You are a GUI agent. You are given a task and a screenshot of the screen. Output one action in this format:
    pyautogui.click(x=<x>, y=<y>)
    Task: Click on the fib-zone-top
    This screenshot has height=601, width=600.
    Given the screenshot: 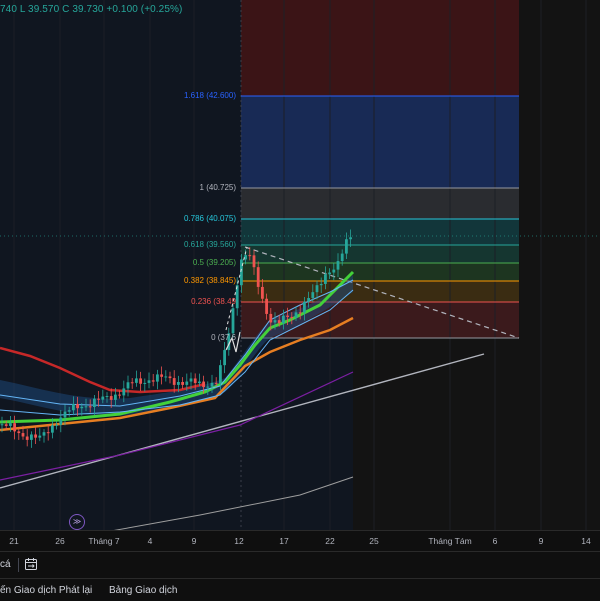 What is the action you would take?
    pyautogui.click(x=380, y=48)
    